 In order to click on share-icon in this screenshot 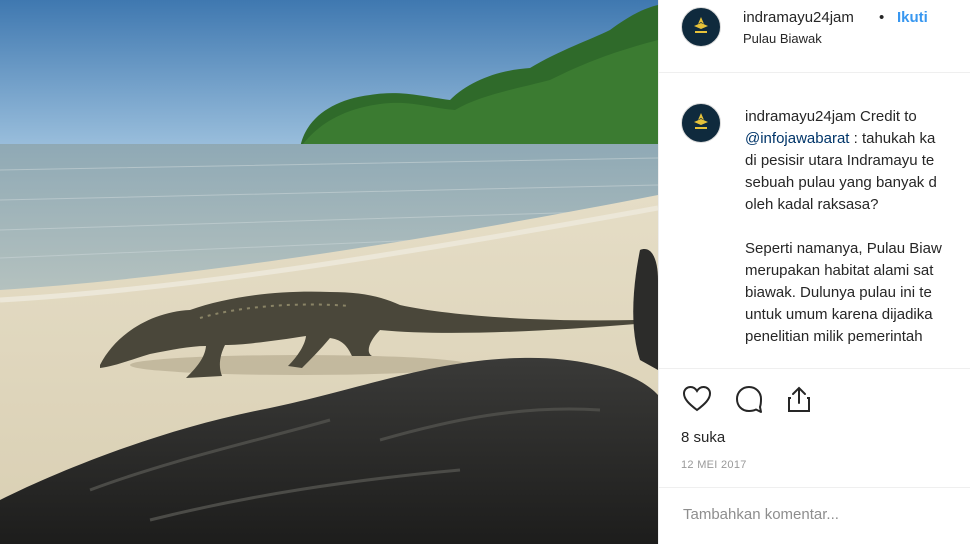, I will do `click(799, 399)`.